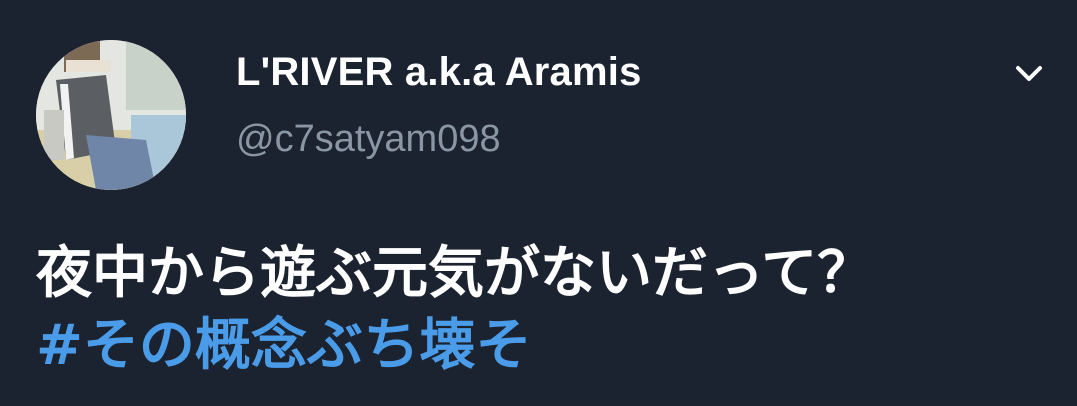 The image size is (1077, 406). I want to click on avatar-photo, so click(111, 115).